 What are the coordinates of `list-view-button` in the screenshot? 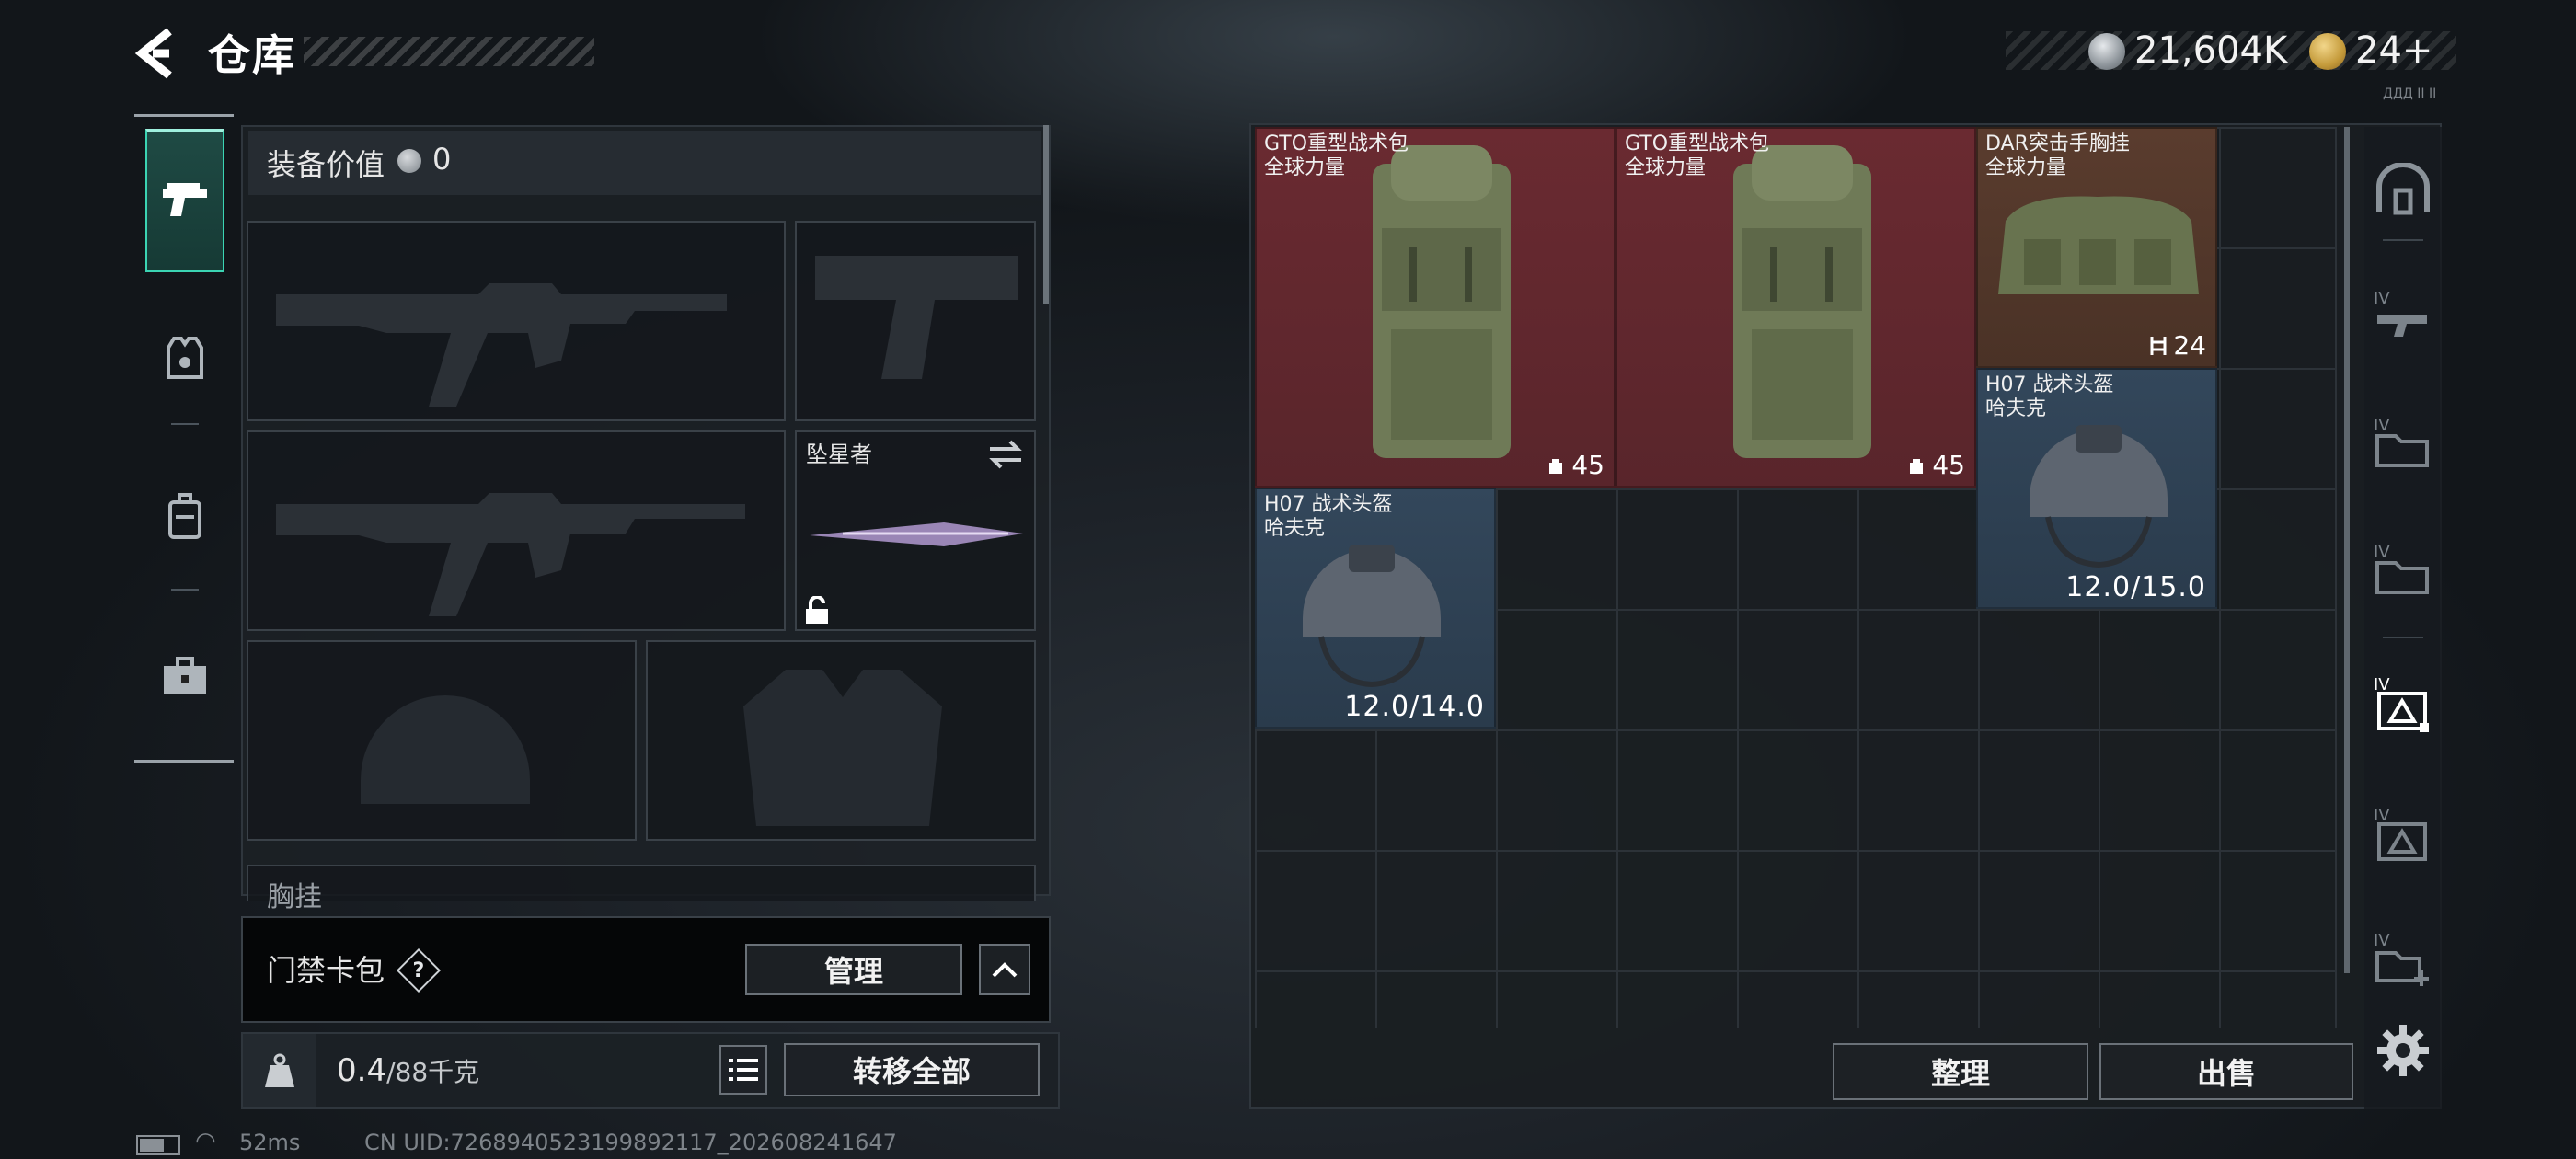 It's located at (743, 1070).